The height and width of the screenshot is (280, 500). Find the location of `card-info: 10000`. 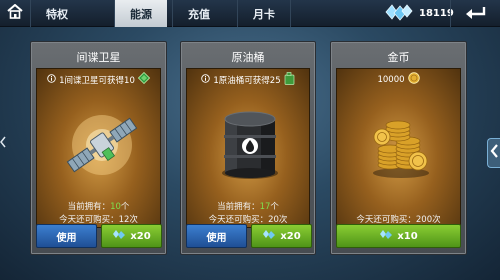

card-info: 10000 is located at coordinates (398, 79).